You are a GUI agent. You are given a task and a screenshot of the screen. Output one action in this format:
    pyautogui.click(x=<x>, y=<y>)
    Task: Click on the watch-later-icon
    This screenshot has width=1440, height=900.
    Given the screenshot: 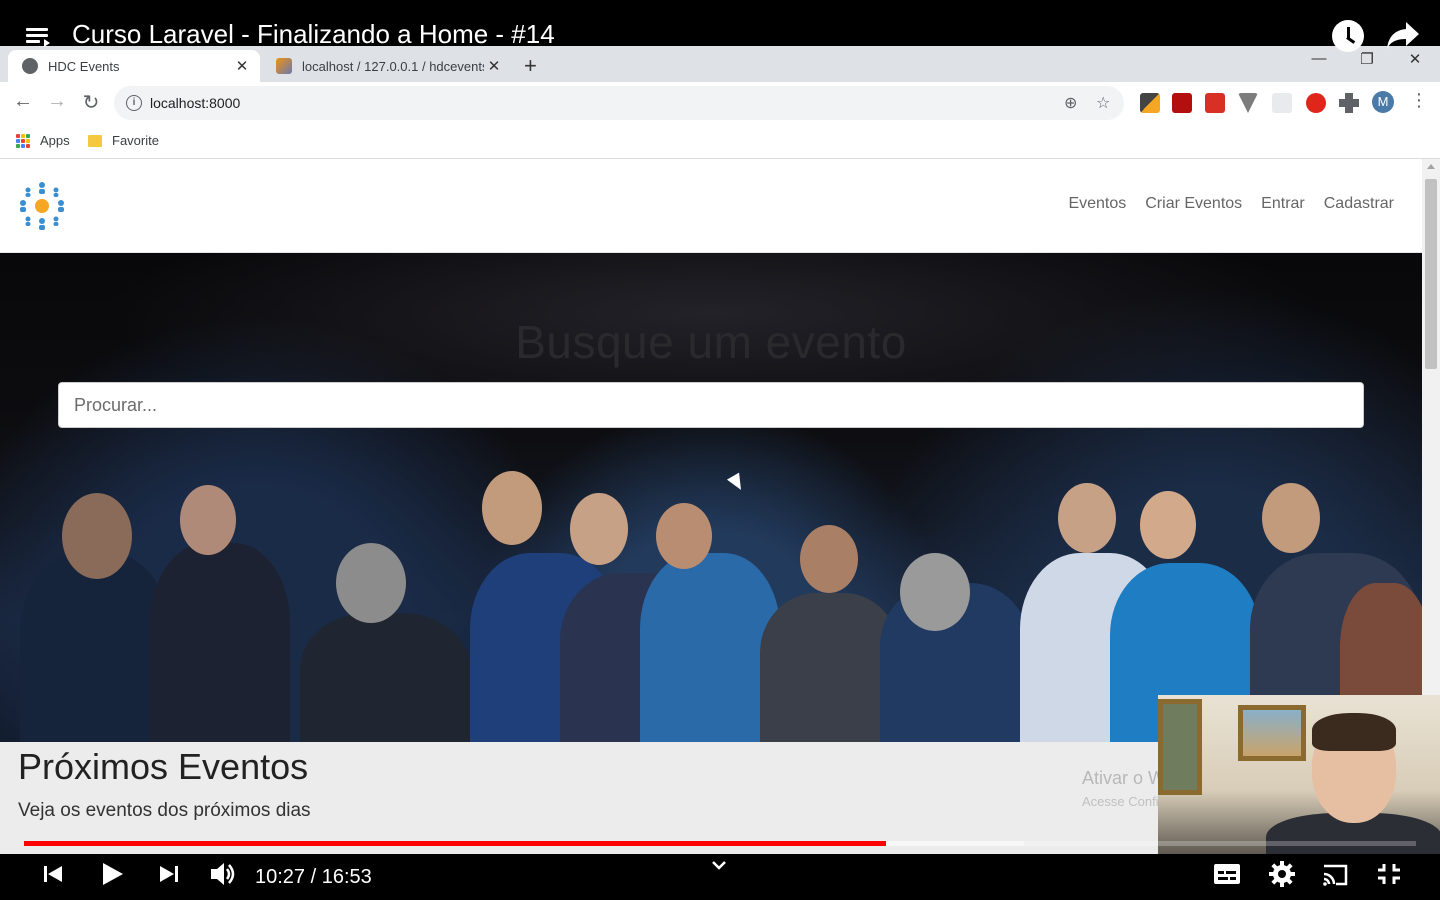 What is the action you would take?
    pyautogui.click(x=1348, y=36)
    